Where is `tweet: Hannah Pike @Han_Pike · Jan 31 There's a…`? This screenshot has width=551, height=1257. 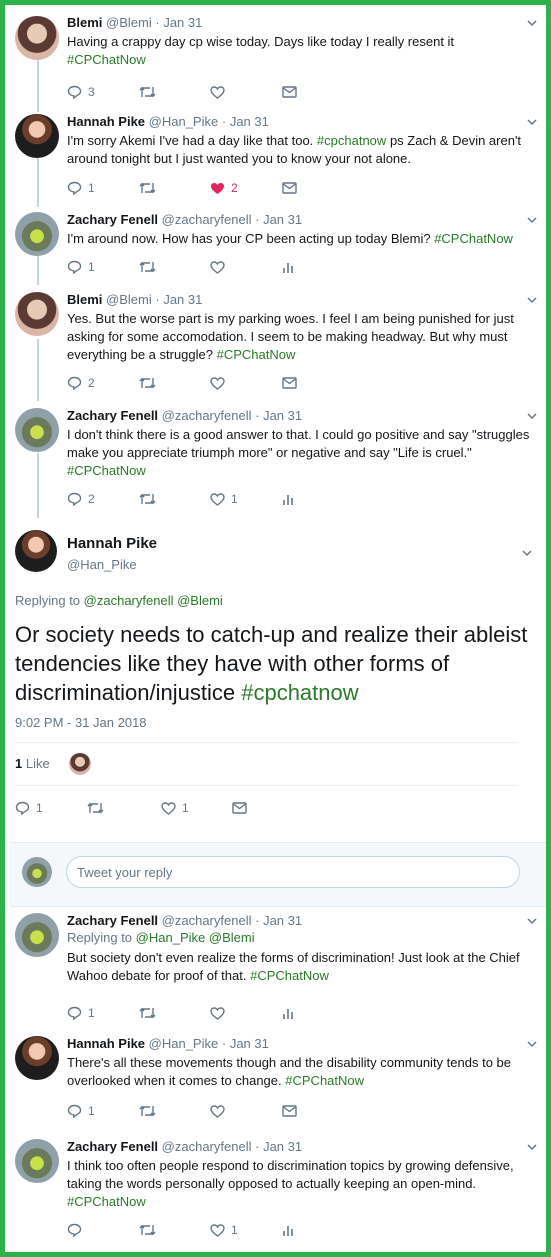
tweet: Hannah Pike @Han_Pike · Jan 31 There's a… is located at coordinates (278, 1081).